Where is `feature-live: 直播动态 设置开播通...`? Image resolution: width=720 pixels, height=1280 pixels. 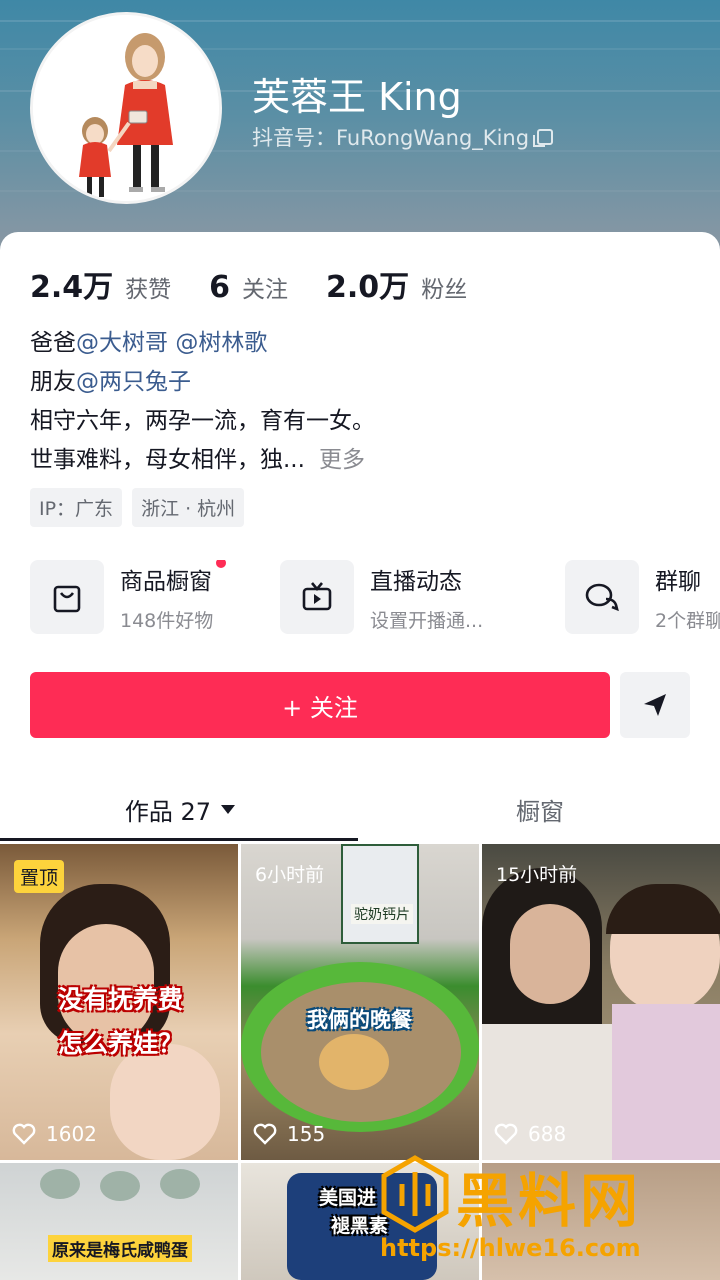 feature-live: 直播动态 设置开播通... is located at coordinates (381, 597).